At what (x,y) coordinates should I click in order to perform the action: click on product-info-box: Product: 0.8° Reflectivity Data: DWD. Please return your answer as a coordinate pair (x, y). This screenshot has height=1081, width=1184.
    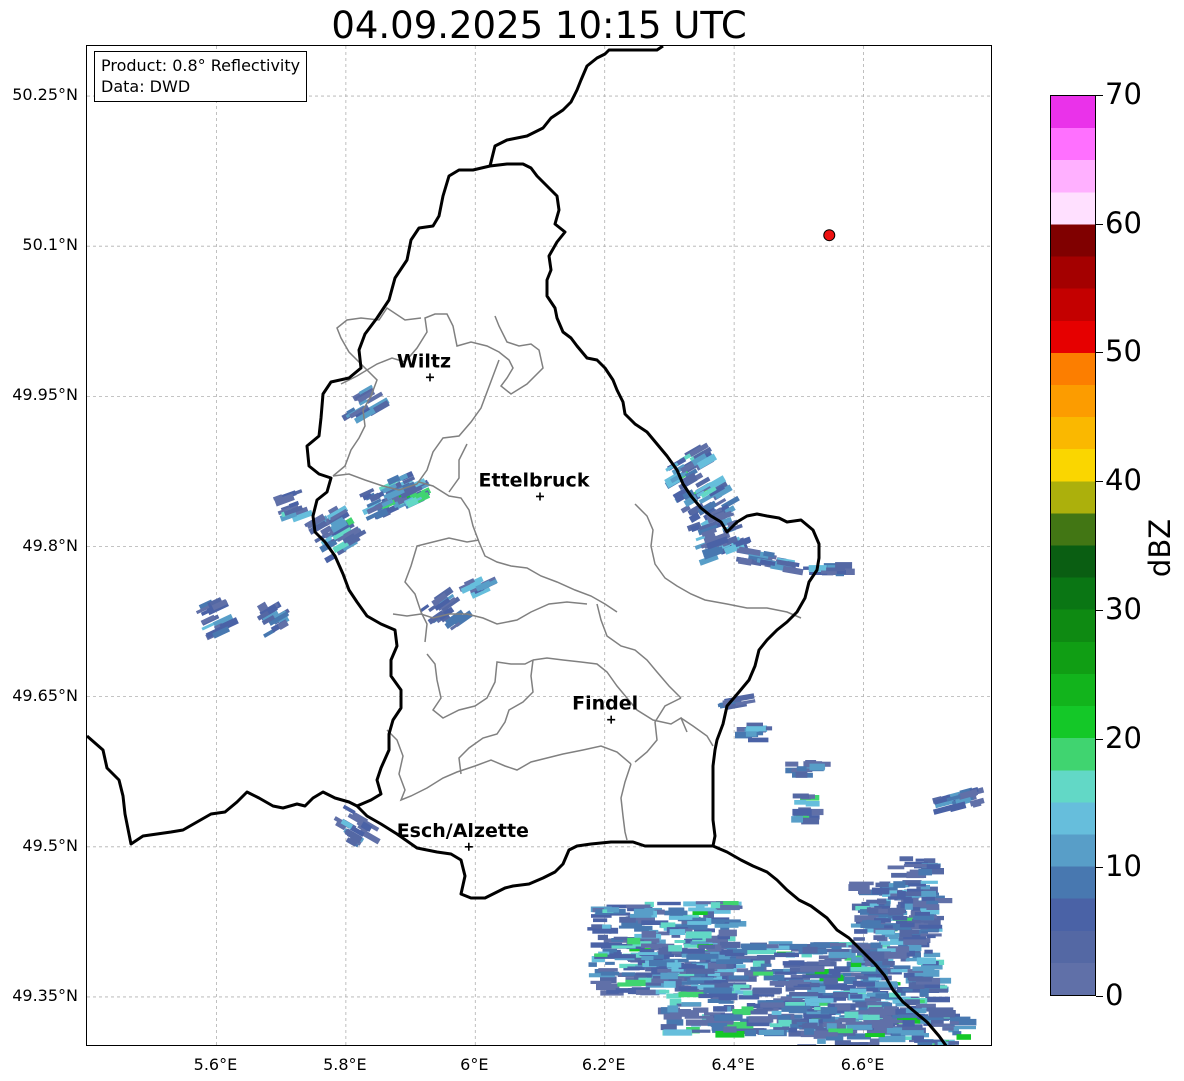
    Looking at the image, I should click on (201, 76).